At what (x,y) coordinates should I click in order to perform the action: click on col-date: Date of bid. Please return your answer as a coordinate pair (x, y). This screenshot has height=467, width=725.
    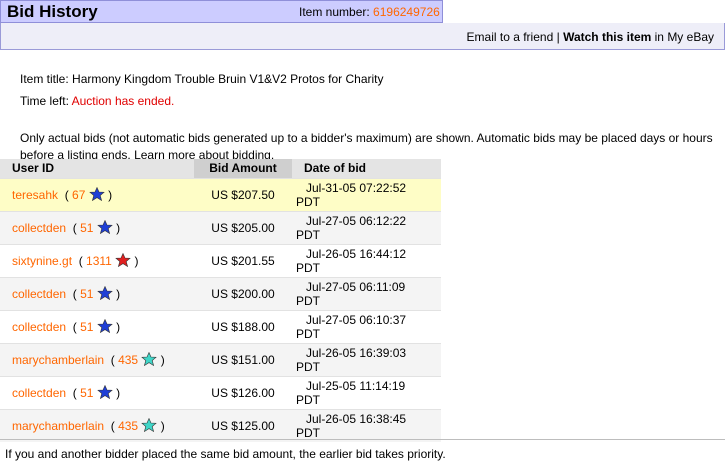
    Looking at the image, I should click on (366, 168).